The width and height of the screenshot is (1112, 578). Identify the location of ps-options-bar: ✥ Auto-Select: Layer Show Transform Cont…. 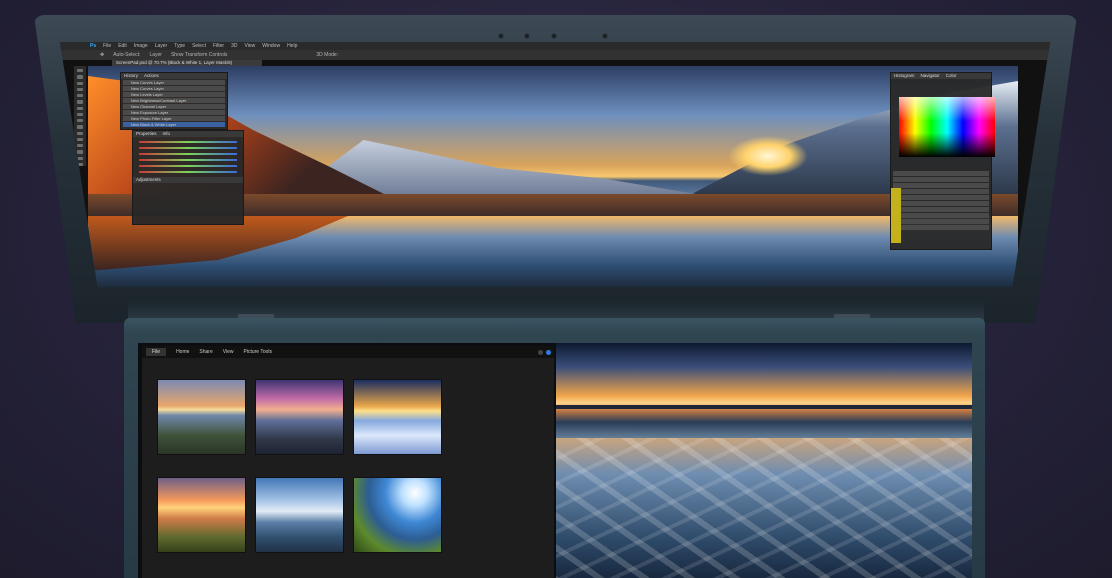
(555, 55).